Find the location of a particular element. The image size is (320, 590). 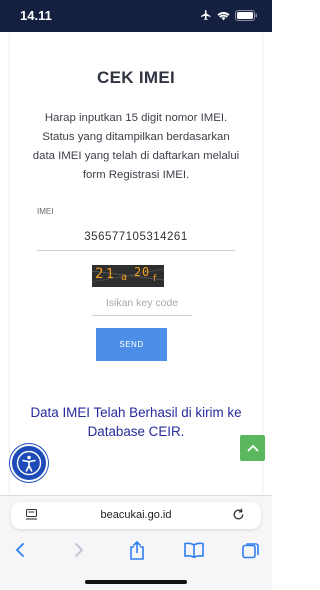

accessibility-button is located at coordinates (29, 463).